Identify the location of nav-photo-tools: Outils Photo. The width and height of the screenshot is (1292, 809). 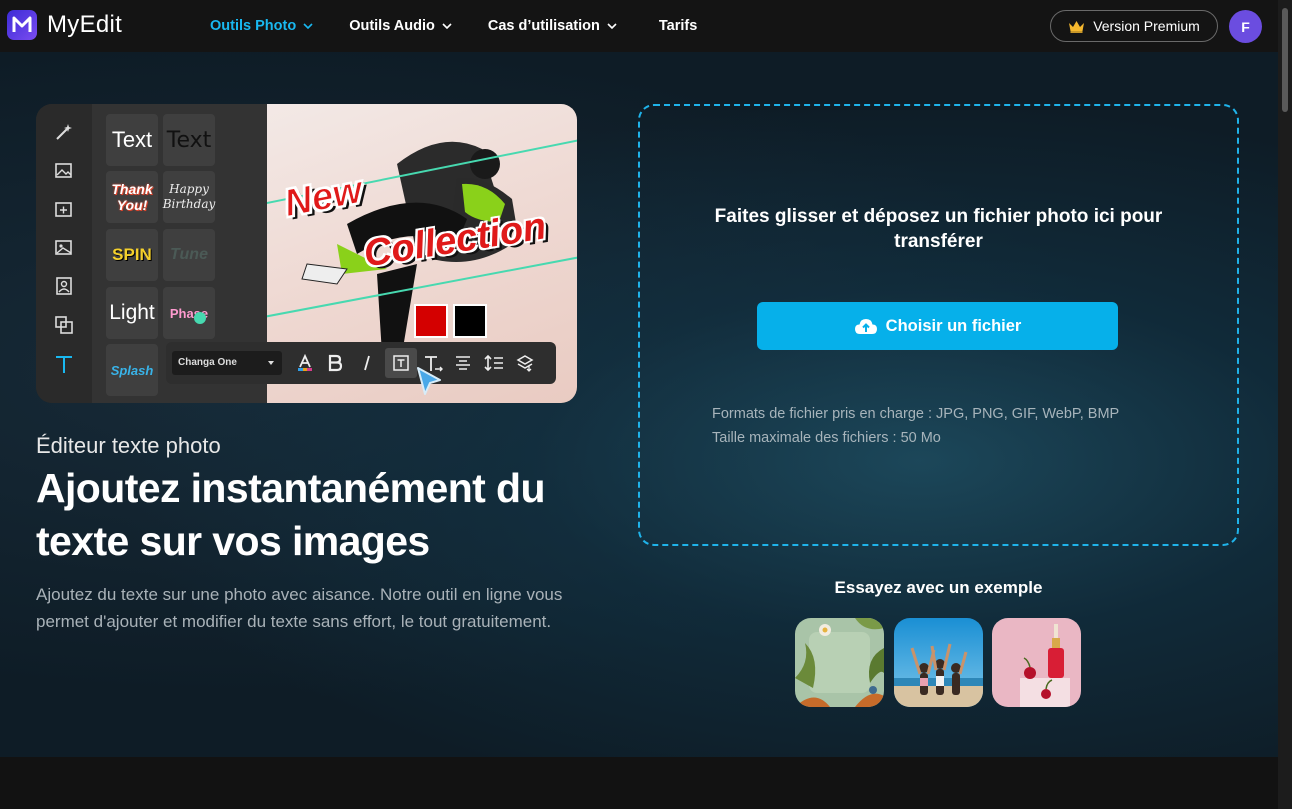
(261, 26).